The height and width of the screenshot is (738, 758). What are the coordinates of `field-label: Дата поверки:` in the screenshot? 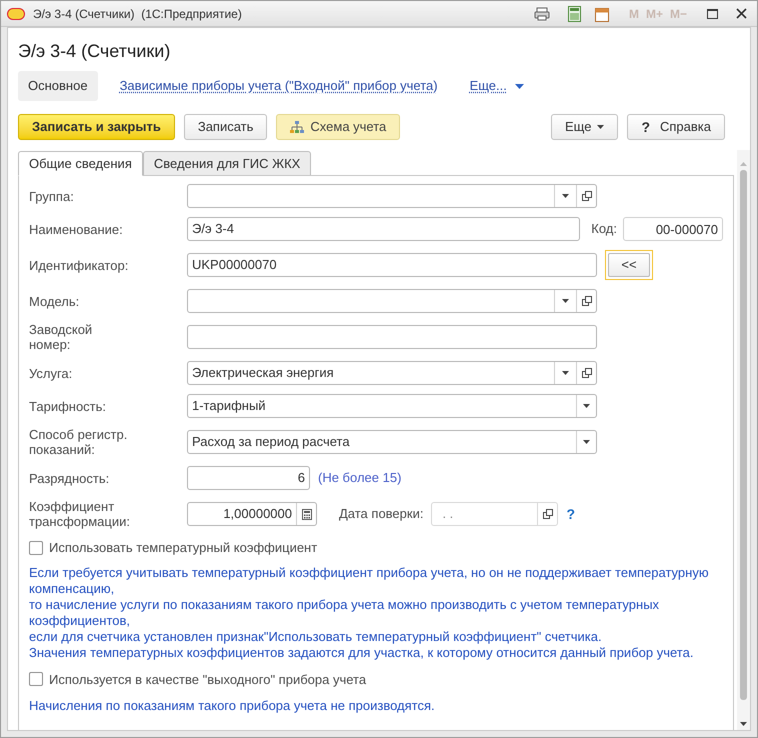 It's located at (381, 514).